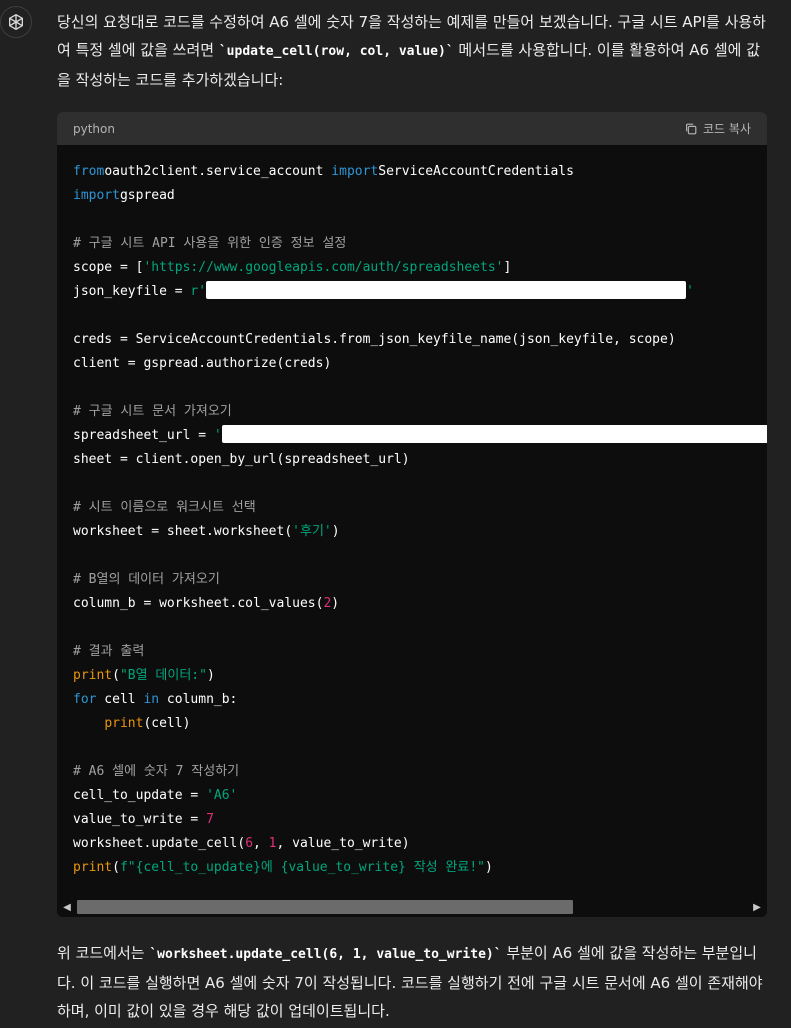  I want to click on code-token: json_keyfile =, so click(132, 291).